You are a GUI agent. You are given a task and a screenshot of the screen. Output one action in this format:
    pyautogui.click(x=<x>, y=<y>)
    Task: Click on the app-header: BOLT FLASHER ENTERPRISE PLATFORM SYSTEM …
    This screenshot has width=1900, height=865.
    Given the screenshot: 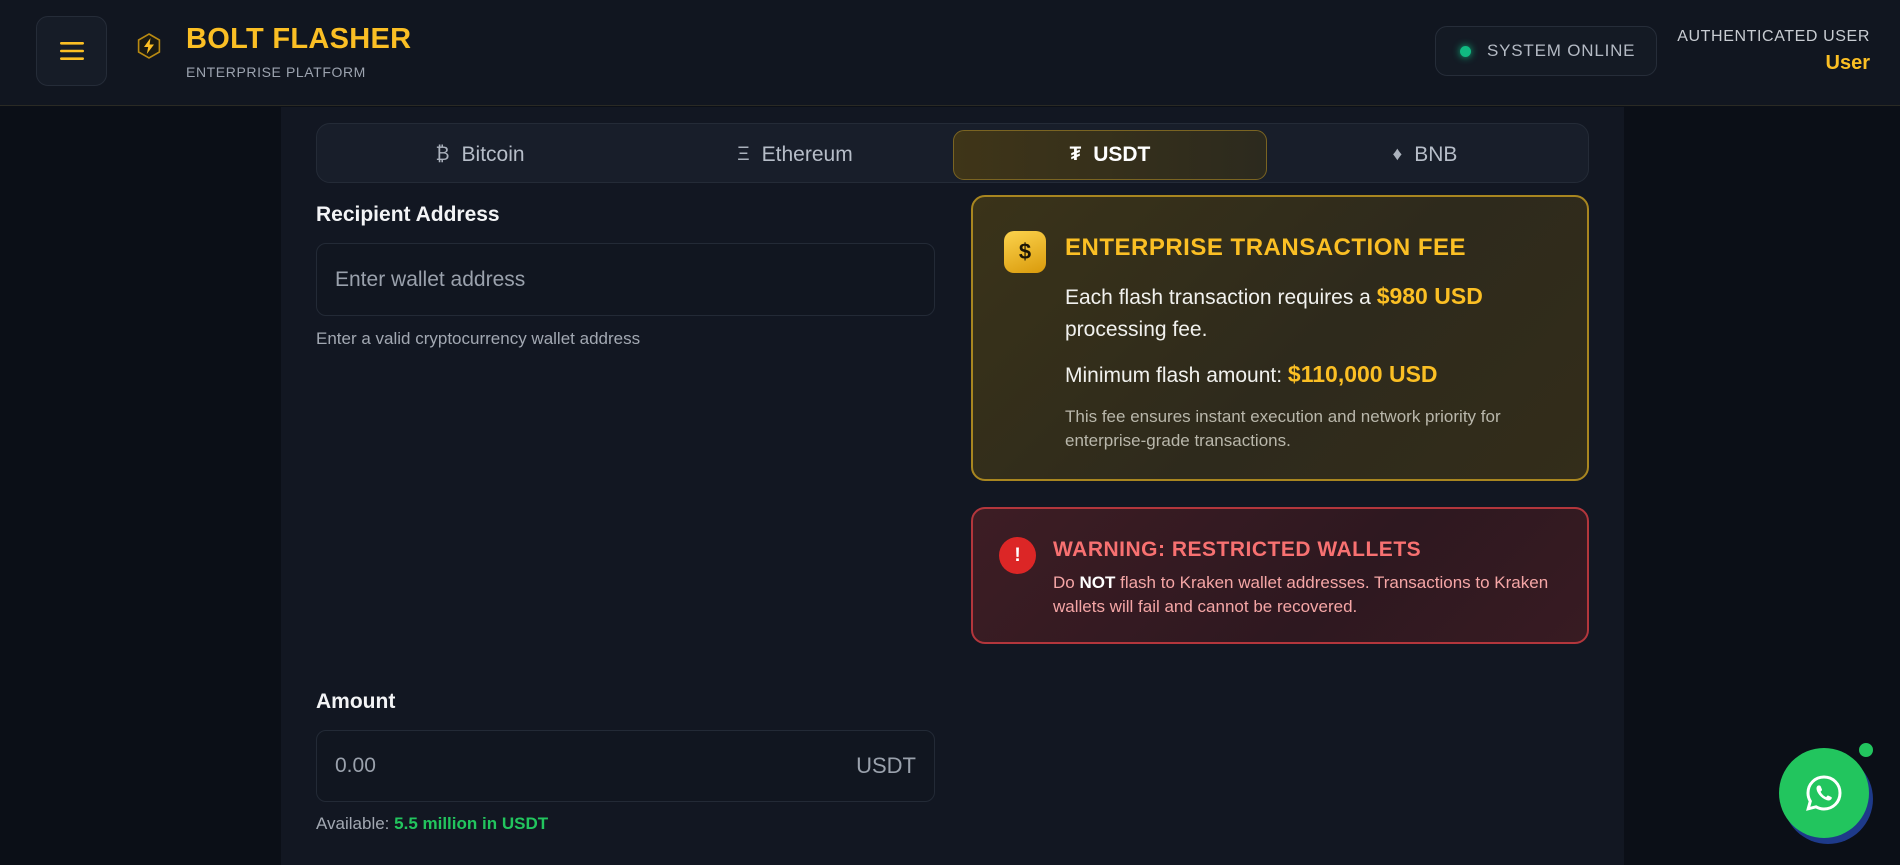 What is the action you would take?
    pyautogui.click(x=950, y=53)
    